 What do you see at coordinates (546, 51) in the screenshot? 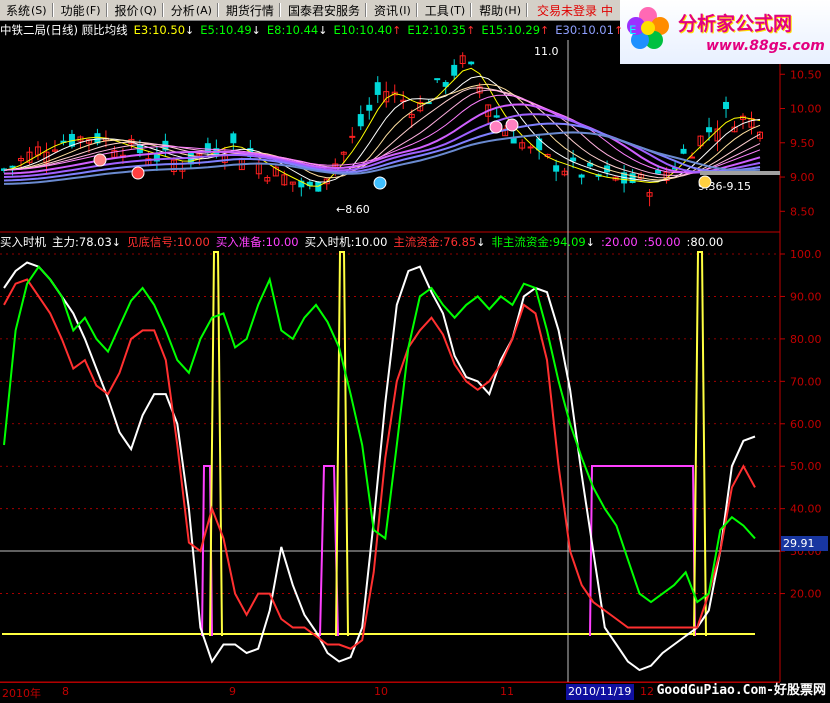
I see `price-high-label: 11.0` at bounding box center [546, 51].